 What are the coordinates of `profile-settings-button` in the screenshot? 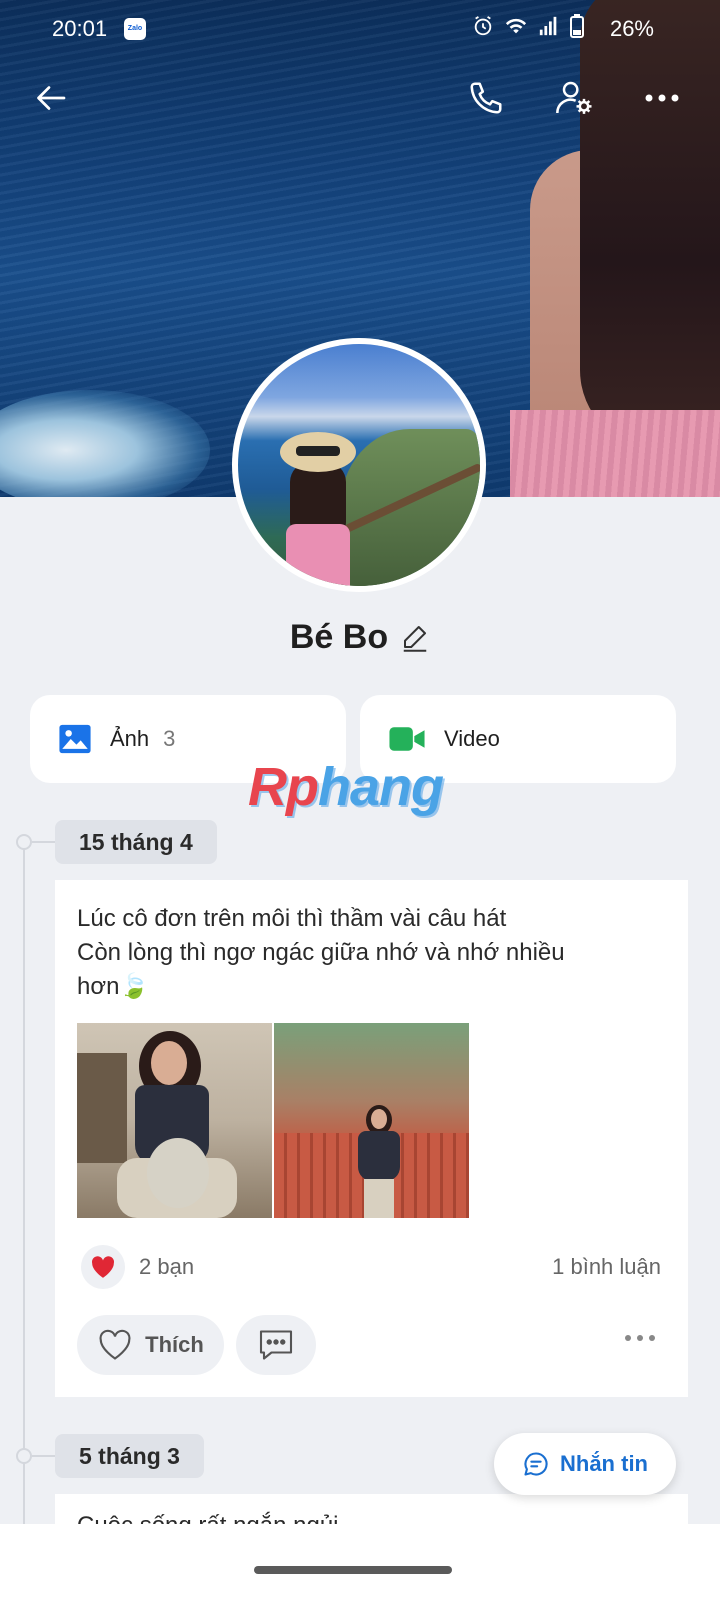 It's located at (574, 98).